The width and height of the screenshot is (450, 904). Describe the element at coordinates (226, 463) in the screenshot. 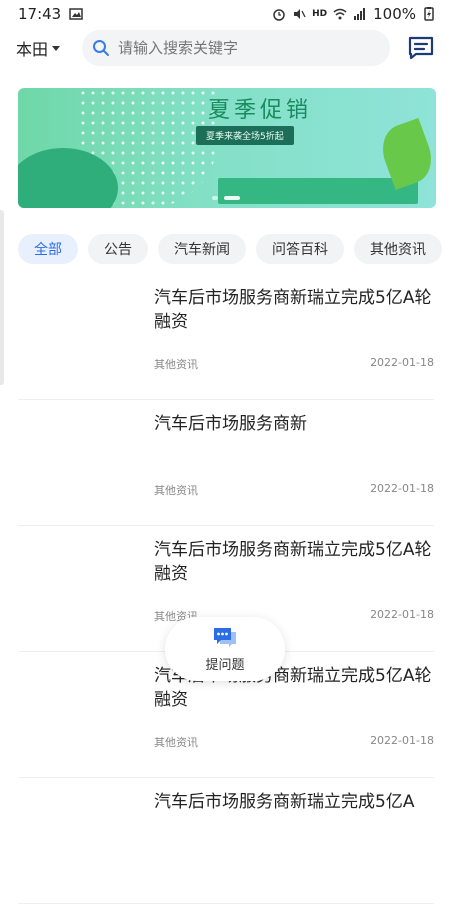

I see `list-item: 汽车后市场服务商新 其他资讯 2022-01-18` at that location.